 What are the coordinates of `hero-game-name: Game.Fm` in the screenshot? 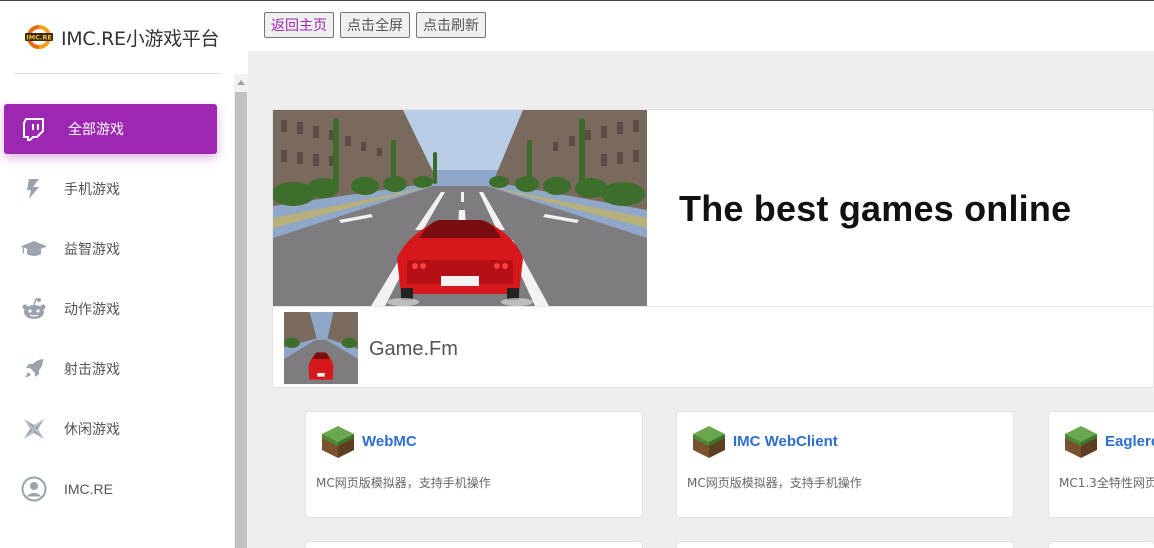 It's located at (413, 349).